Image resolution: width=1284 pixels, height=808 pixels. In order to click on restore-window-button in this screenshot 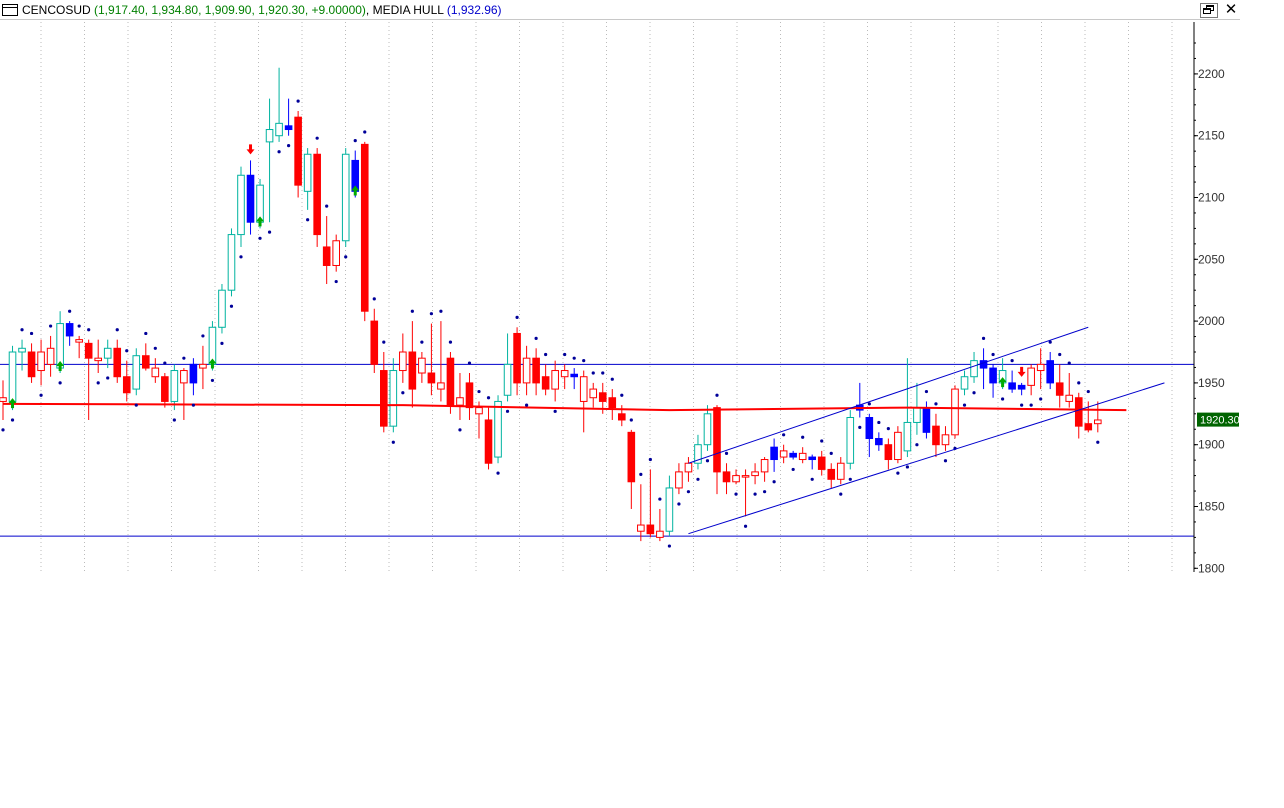, I will do `click(1209, 10)`.